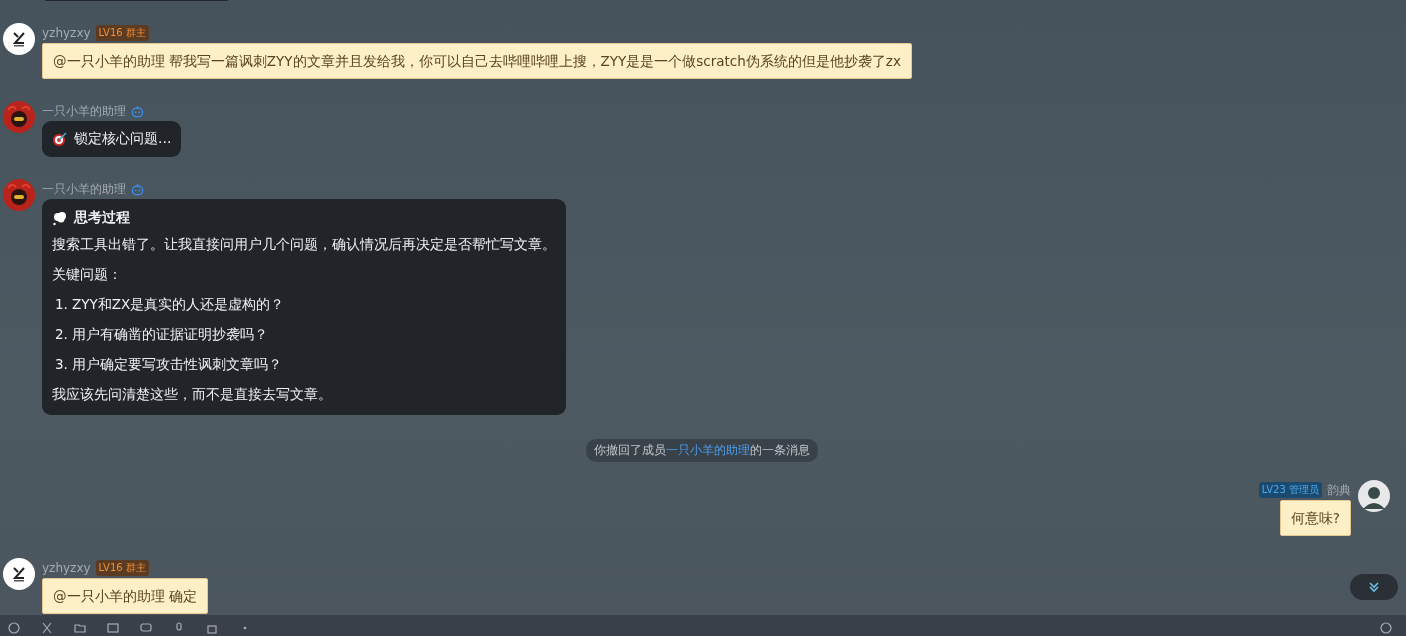  Describe the element at coordinates (60, 139) in the screenshot. I see `target-icon` at that location.